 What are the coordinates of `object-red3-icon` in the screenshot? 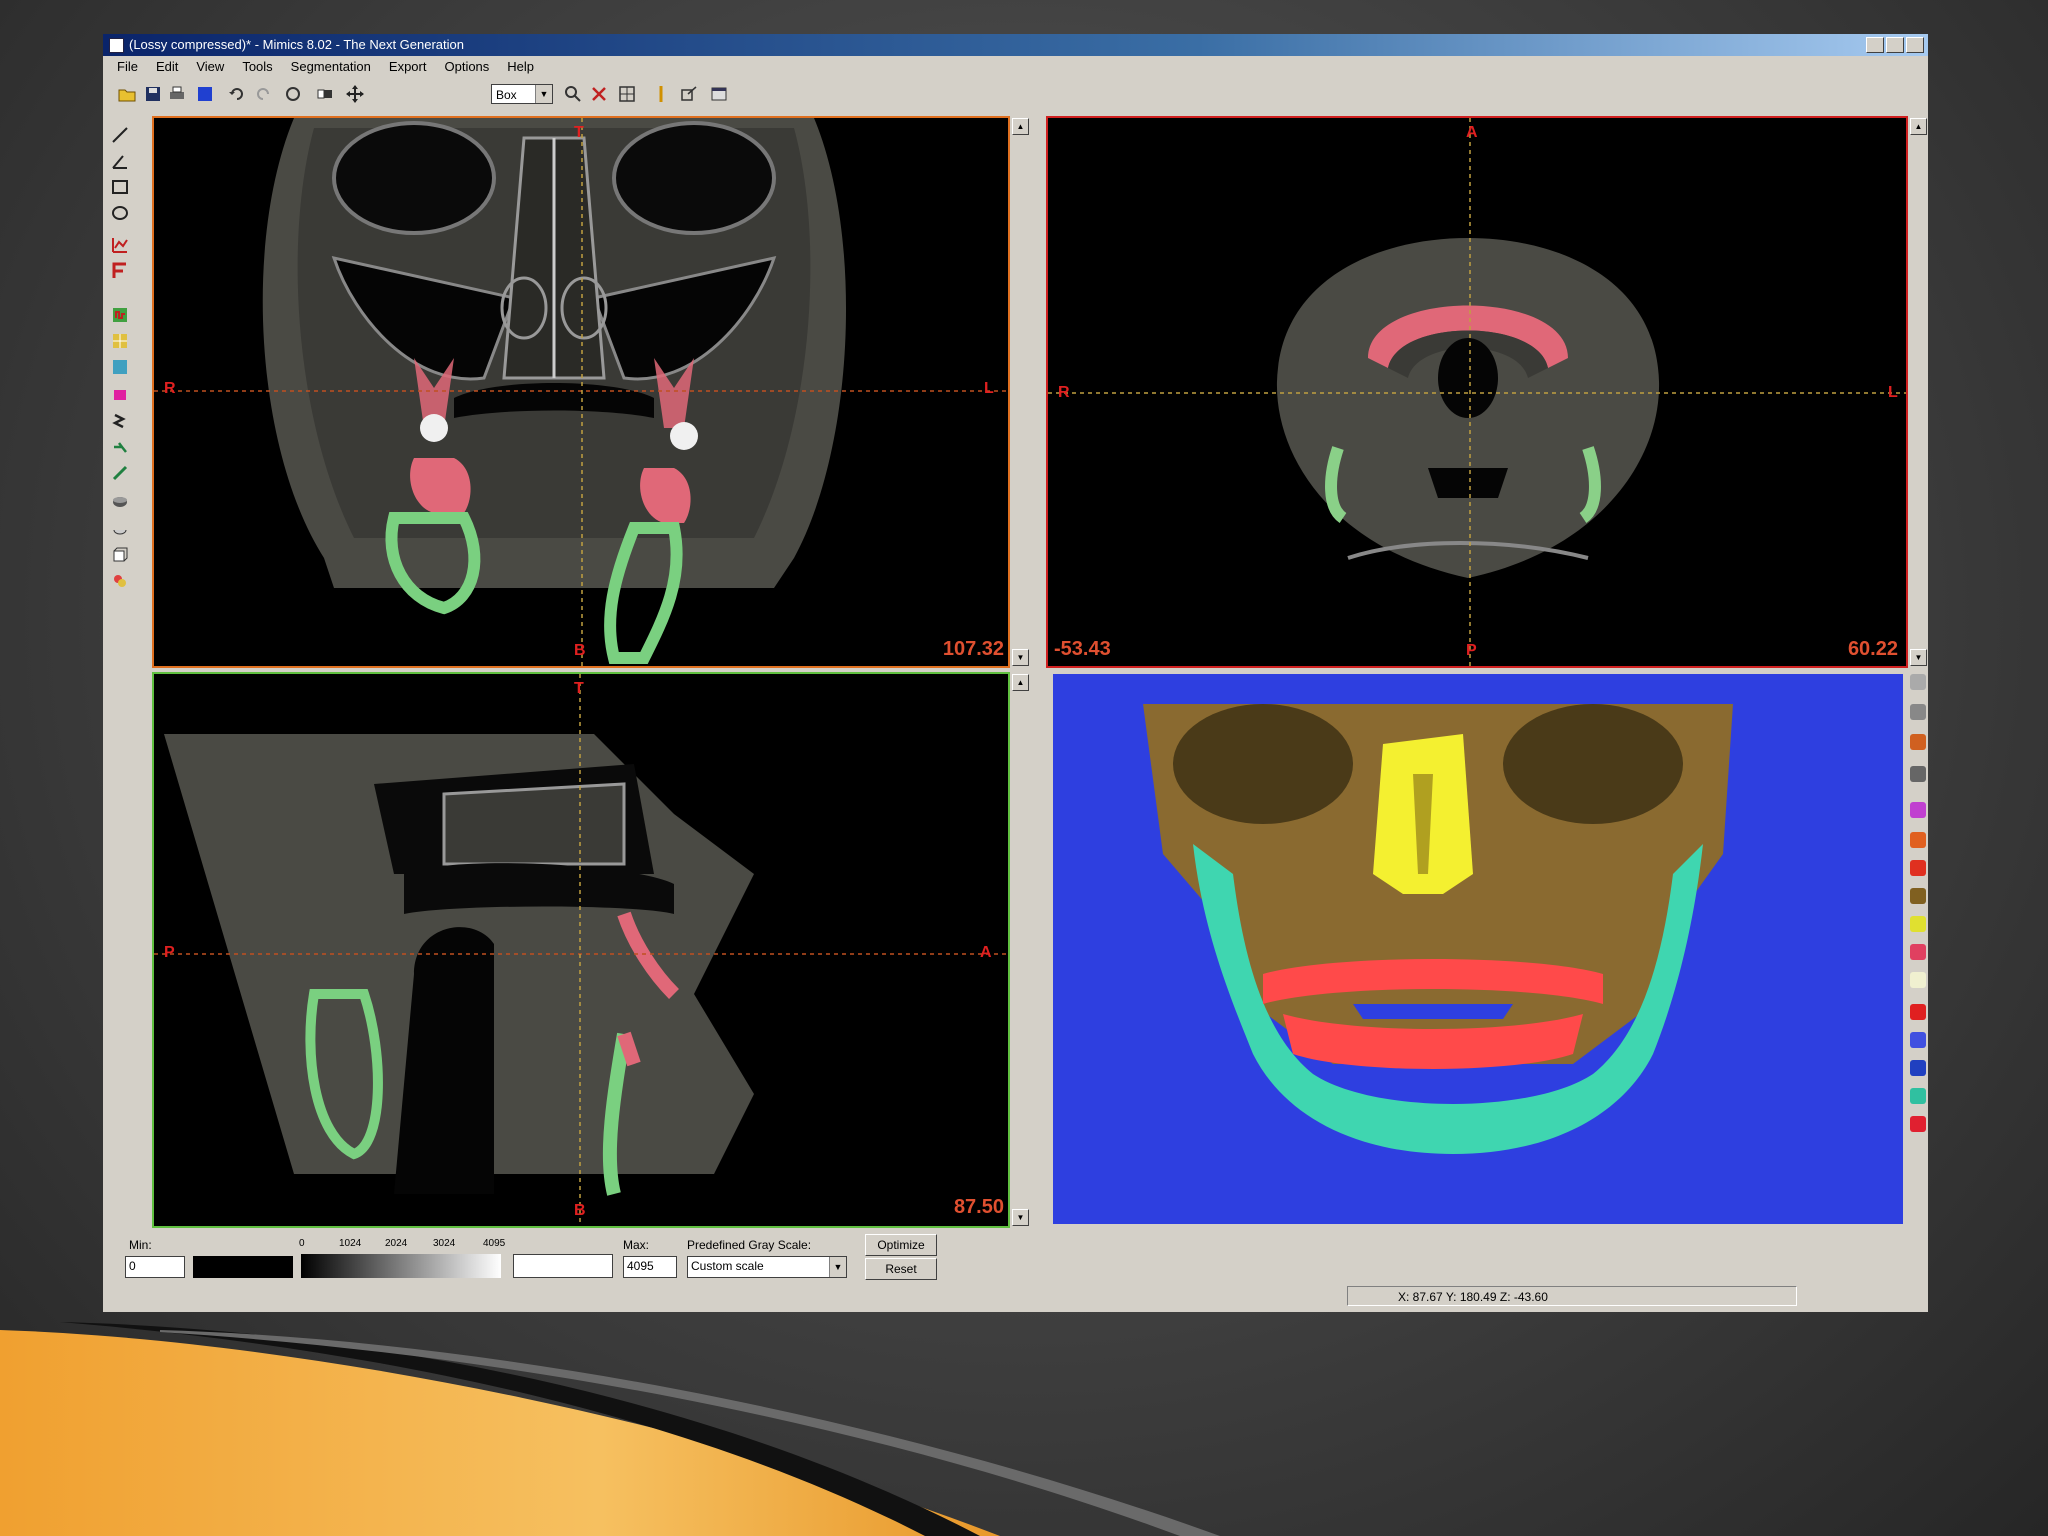 It's located at (1918, 1124).